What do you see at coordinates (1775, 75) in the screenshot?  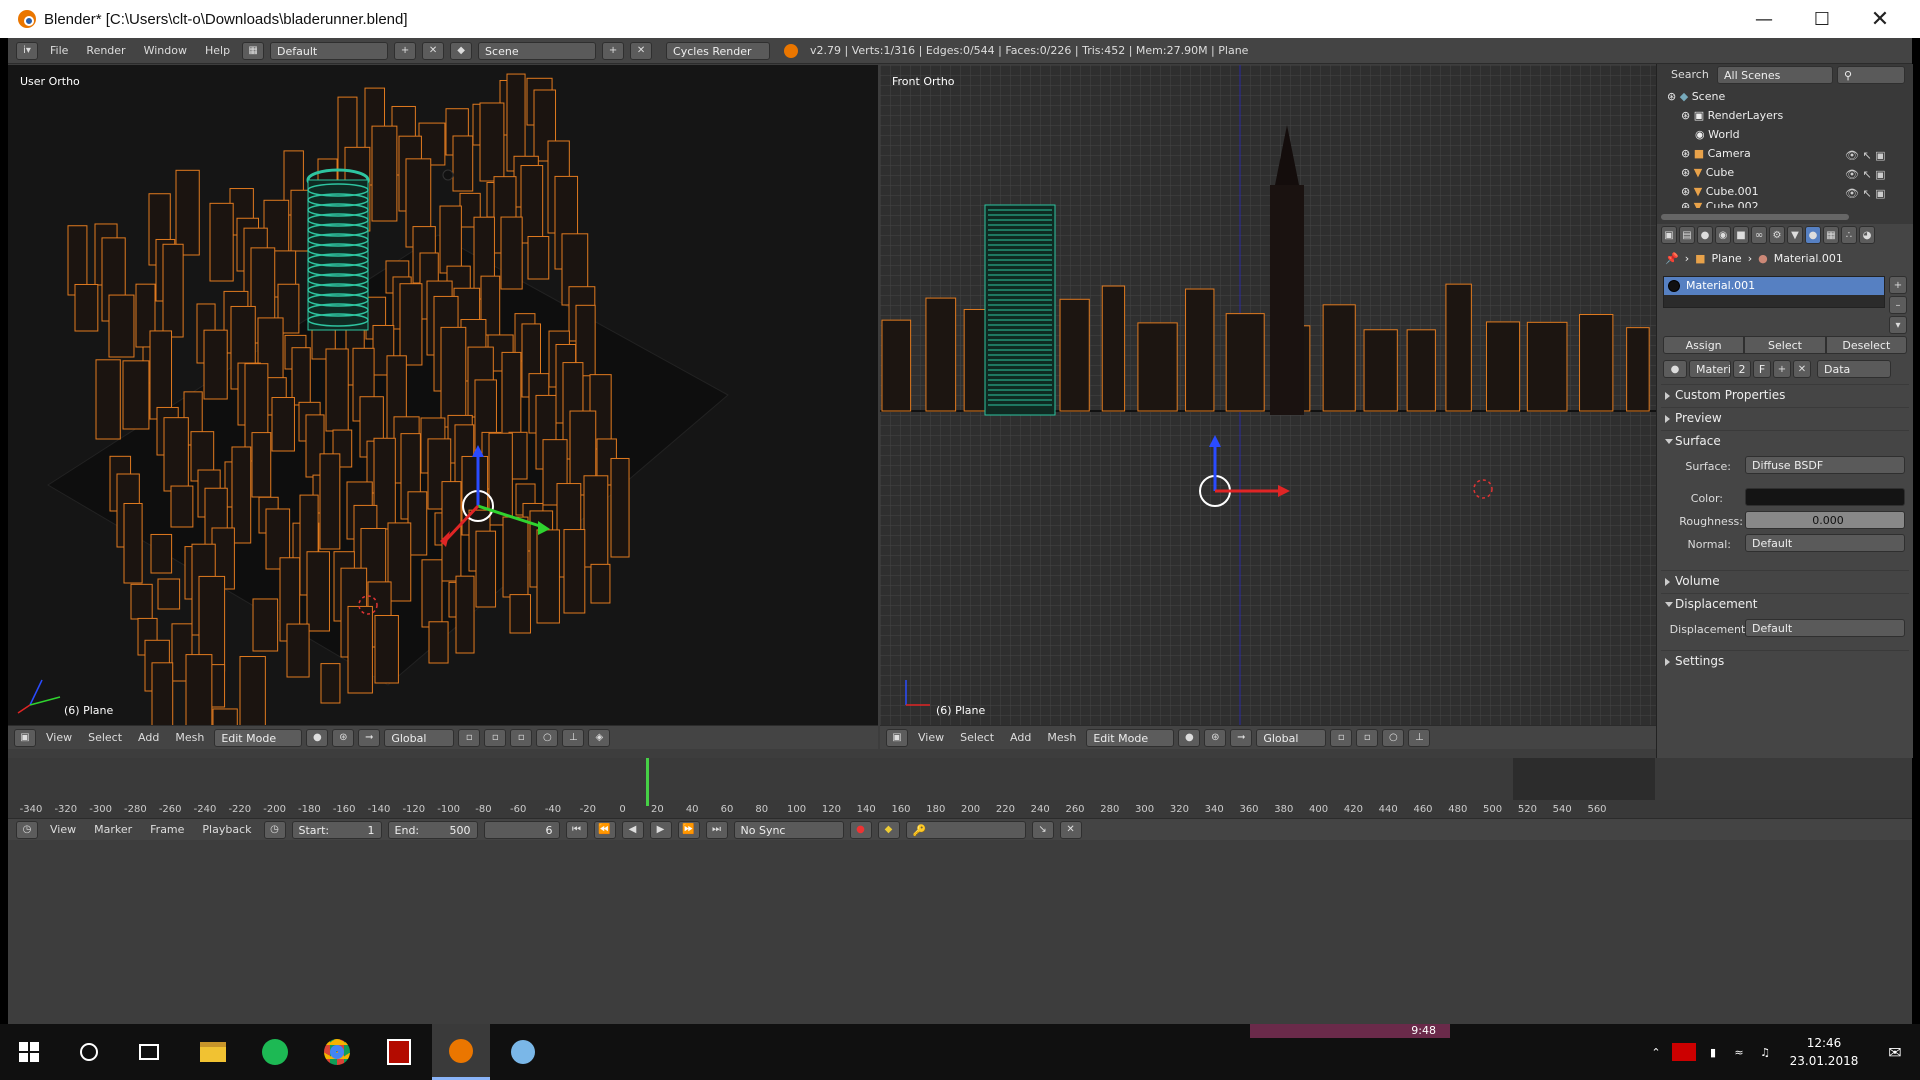 I see `outliner-filter-select: All Scenes` at bounding box center [1775, 75].